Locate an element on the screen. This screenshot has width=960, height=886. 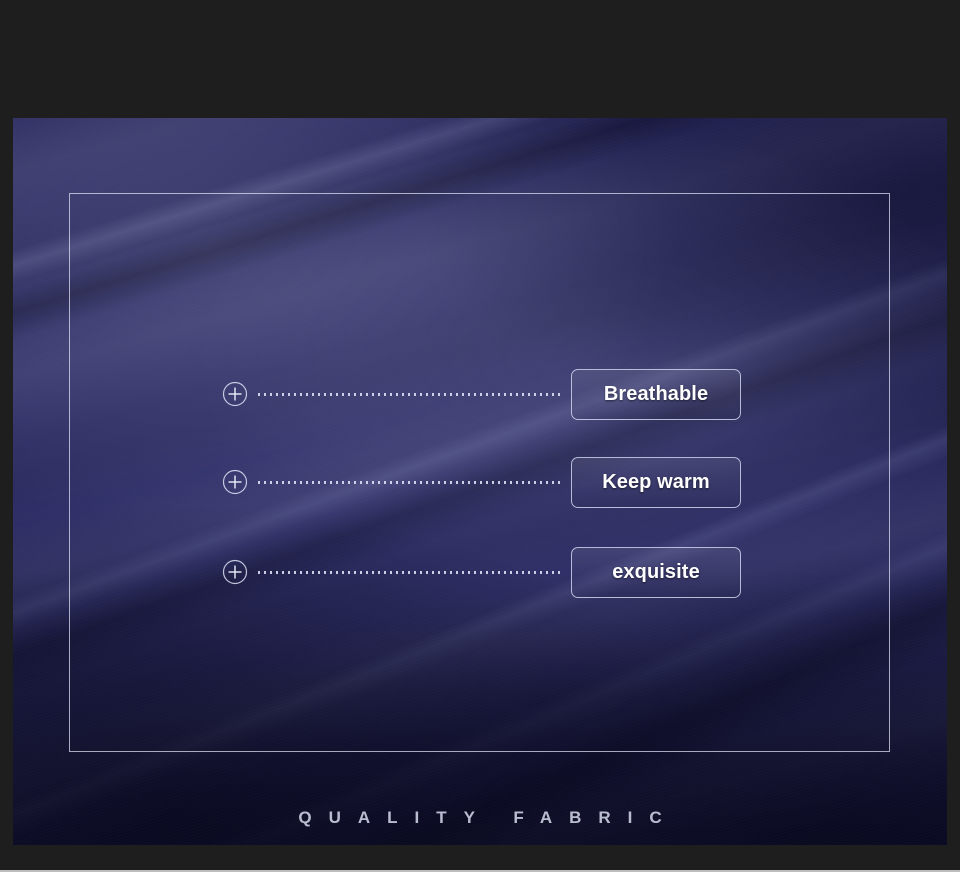
page-bottom-edge is located at coordinates (480, 879).